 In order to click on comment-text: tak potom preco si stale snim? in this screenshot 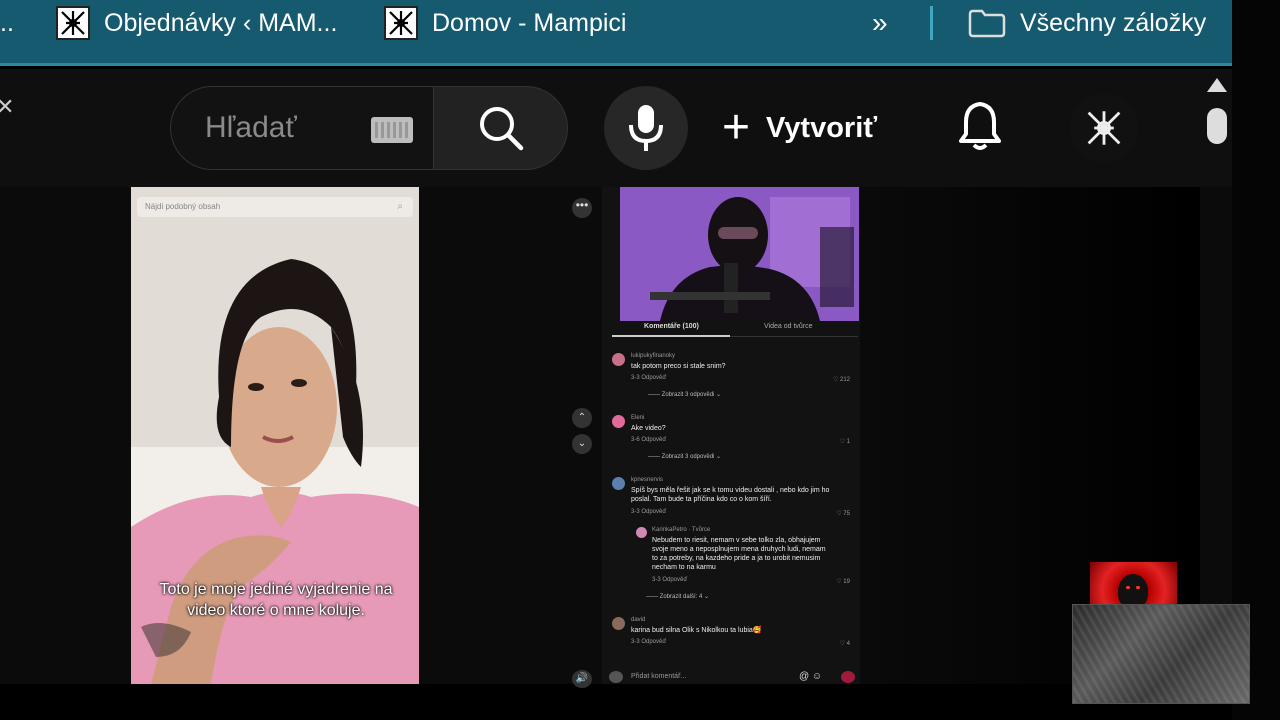, I will do `click(678, 366)`.